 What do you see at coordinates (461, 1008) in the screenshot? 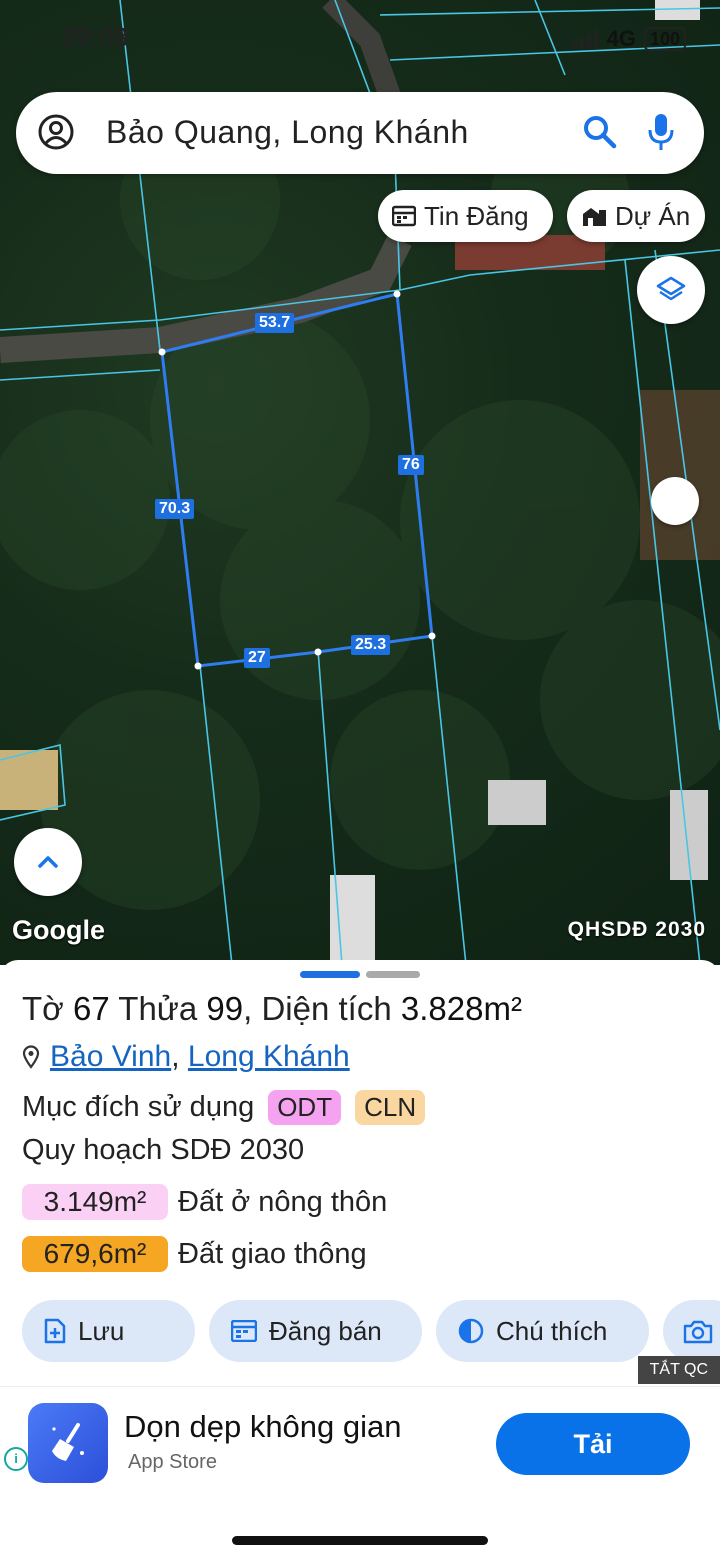
I see `area-value: 3.828m²` at bounding box center [461, 1008].